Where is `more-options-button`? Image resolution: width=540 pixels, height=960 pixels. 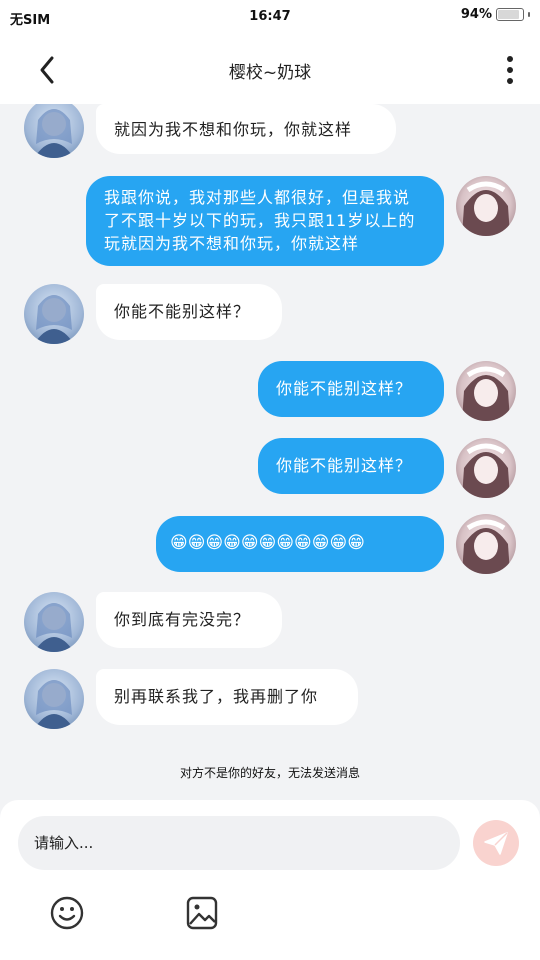
more-options-button is located at coordinates (510, 70).